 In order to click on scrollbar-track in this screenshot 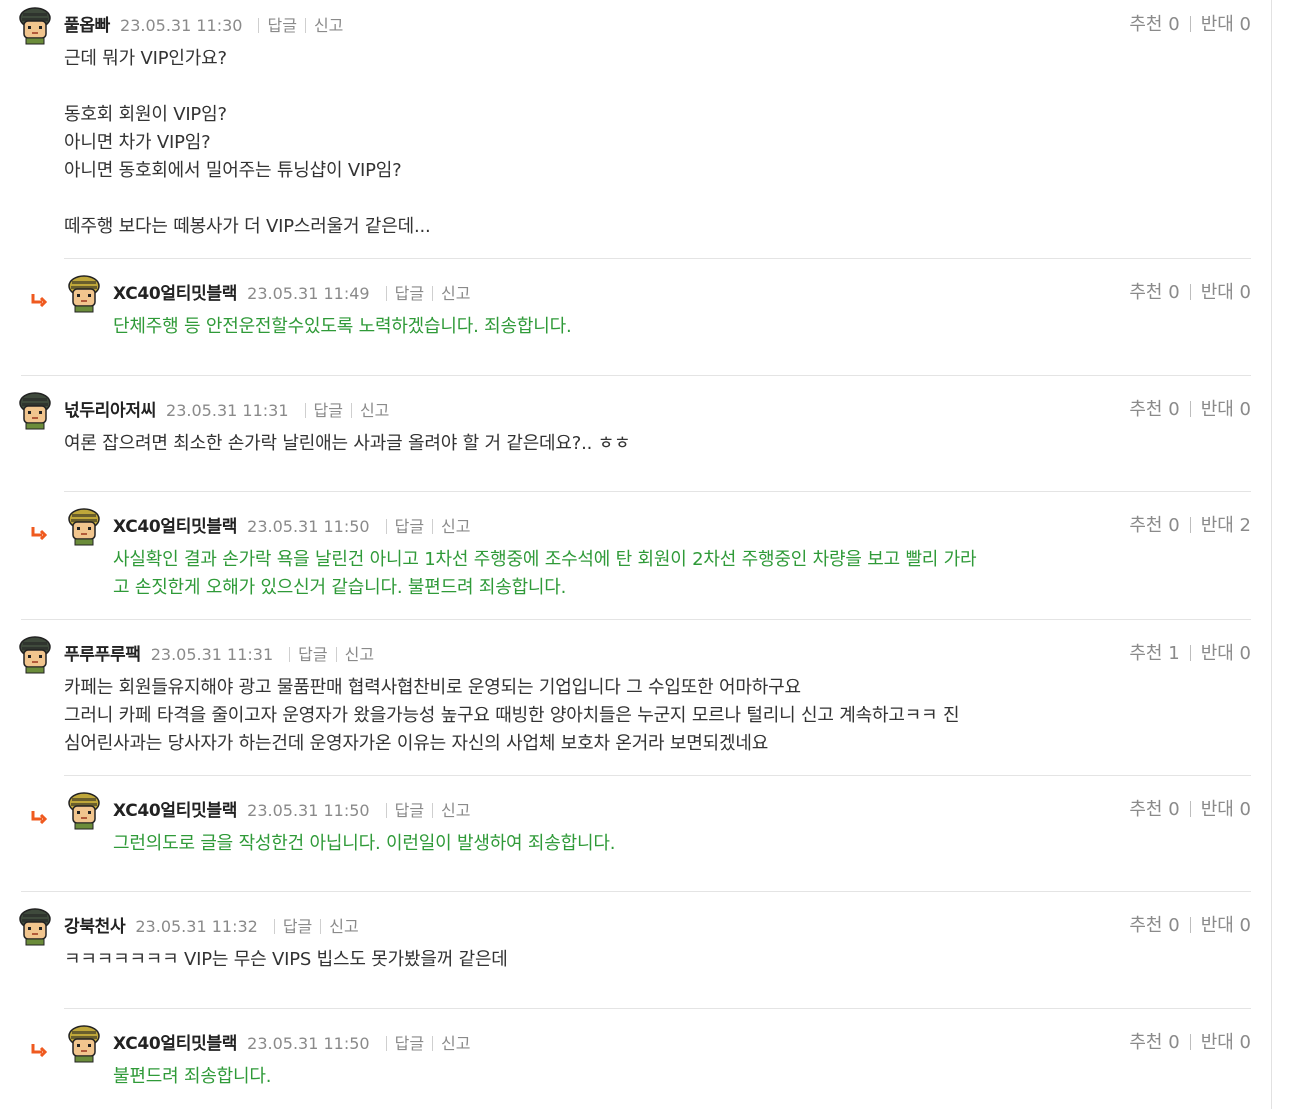, I will do `click(1271, 554)`.